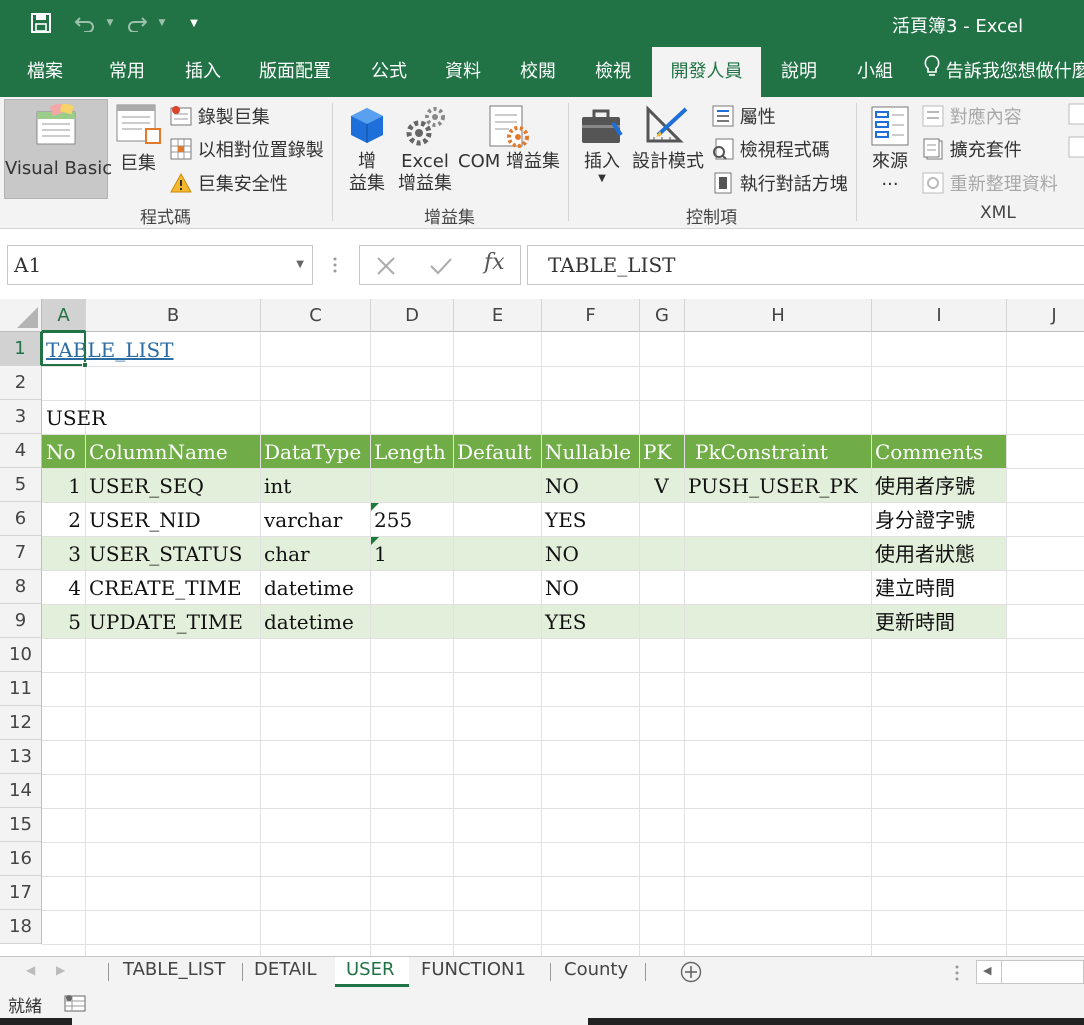 Image resolution: width=1084 pixels, height=1025 pixels. I want to click on table-header-comments: Comments, so click(927, 451).